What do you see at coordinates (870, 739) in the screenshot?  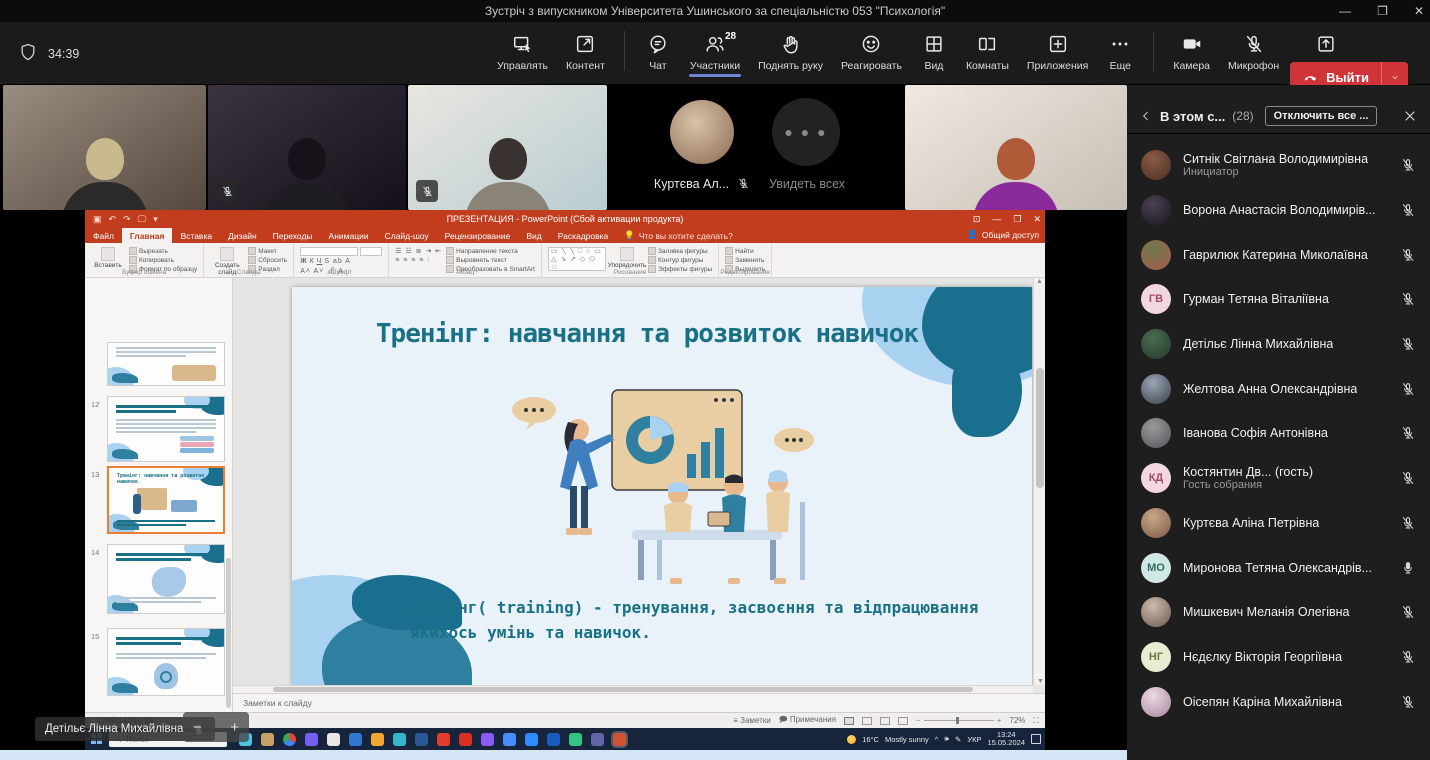 I see `weather-temp: 16°C` at bounding box center [870, 739].